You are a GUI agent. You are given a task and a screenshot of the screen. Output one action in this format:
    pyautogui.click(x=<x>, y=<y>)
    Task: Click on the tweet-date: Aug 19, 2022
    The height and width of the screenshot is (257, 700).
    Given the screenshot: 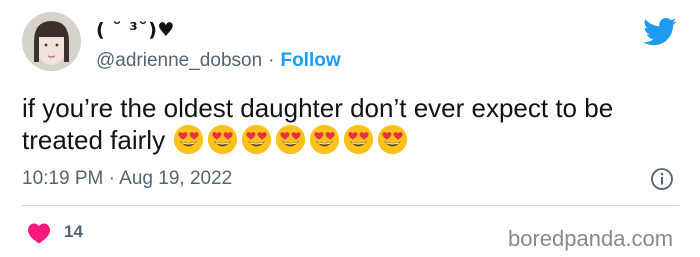 What is the action you would take?
    pyautogui.click(x=175, y=178)
    